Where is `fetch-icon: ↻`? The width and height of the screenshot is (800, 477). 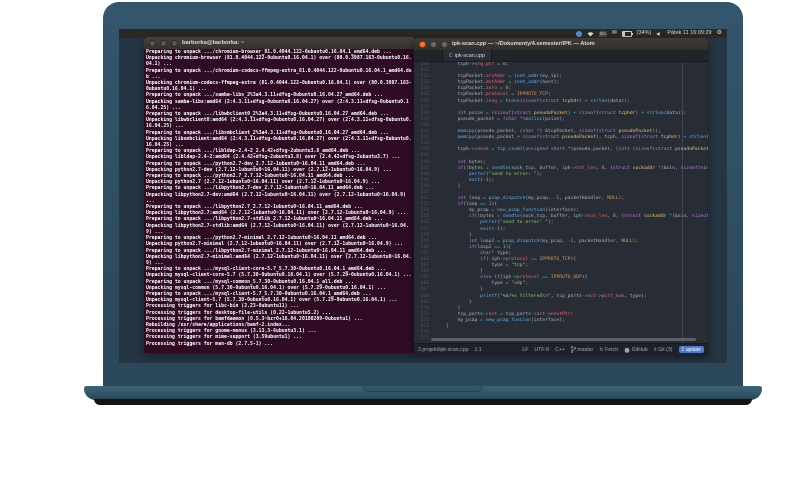 fetch-icon: ↻ is located at coordinates (601, 349).